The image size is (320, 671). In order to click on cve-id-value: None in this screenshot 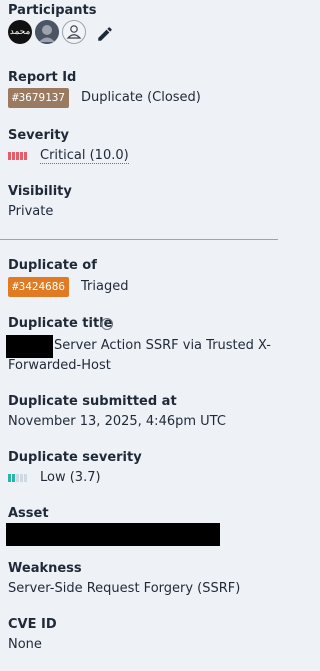, I will do `click(25, 644)`.